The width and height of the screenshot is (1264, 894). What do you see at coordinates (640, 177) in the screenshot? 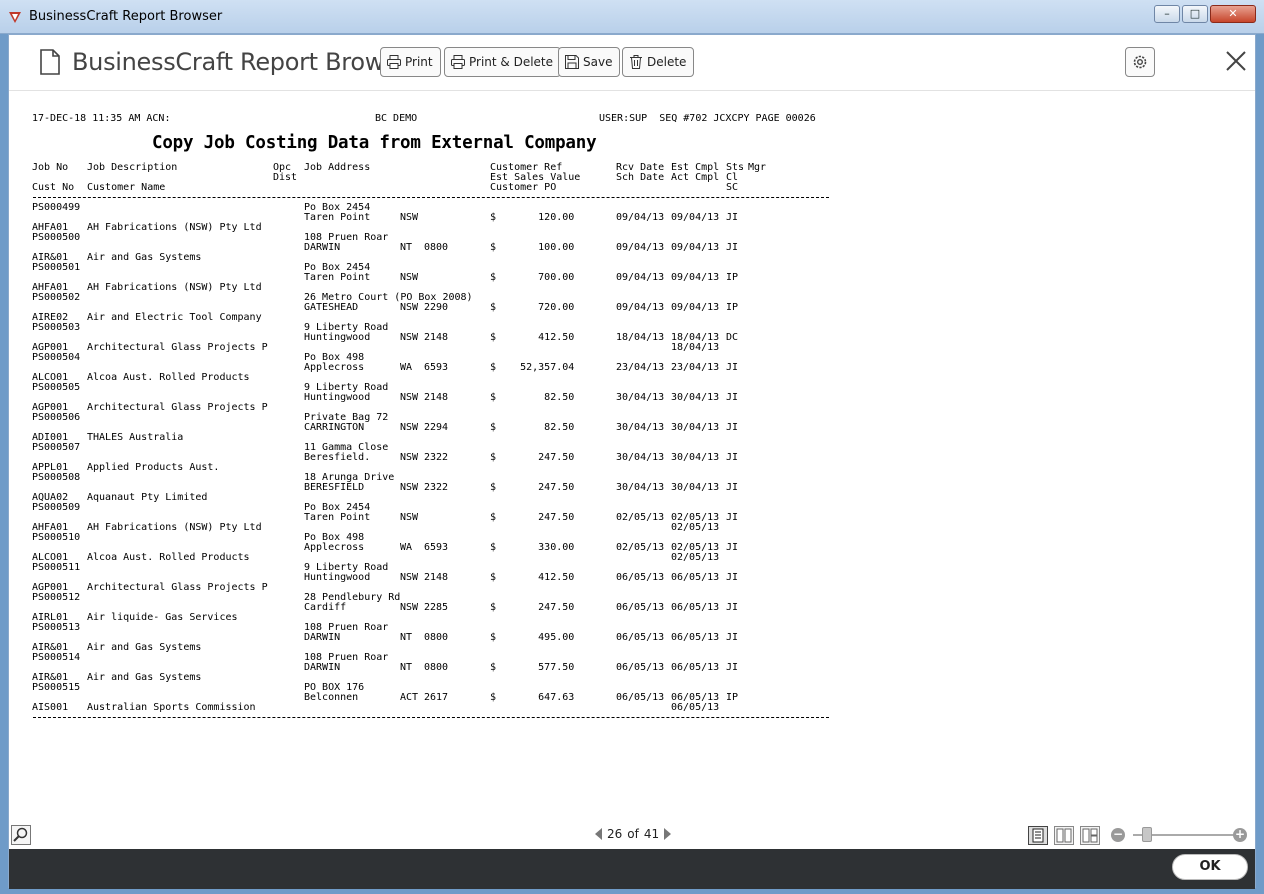
I see `col-header-sch-date: Sch Date` at bounding box center [640, 177].